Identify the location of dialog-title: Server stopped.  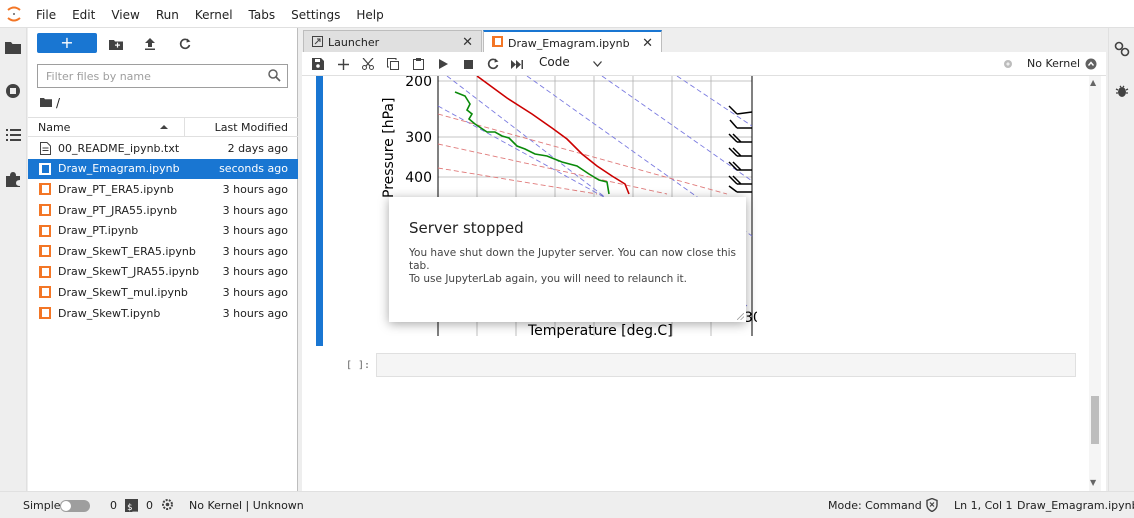
(466, 228).